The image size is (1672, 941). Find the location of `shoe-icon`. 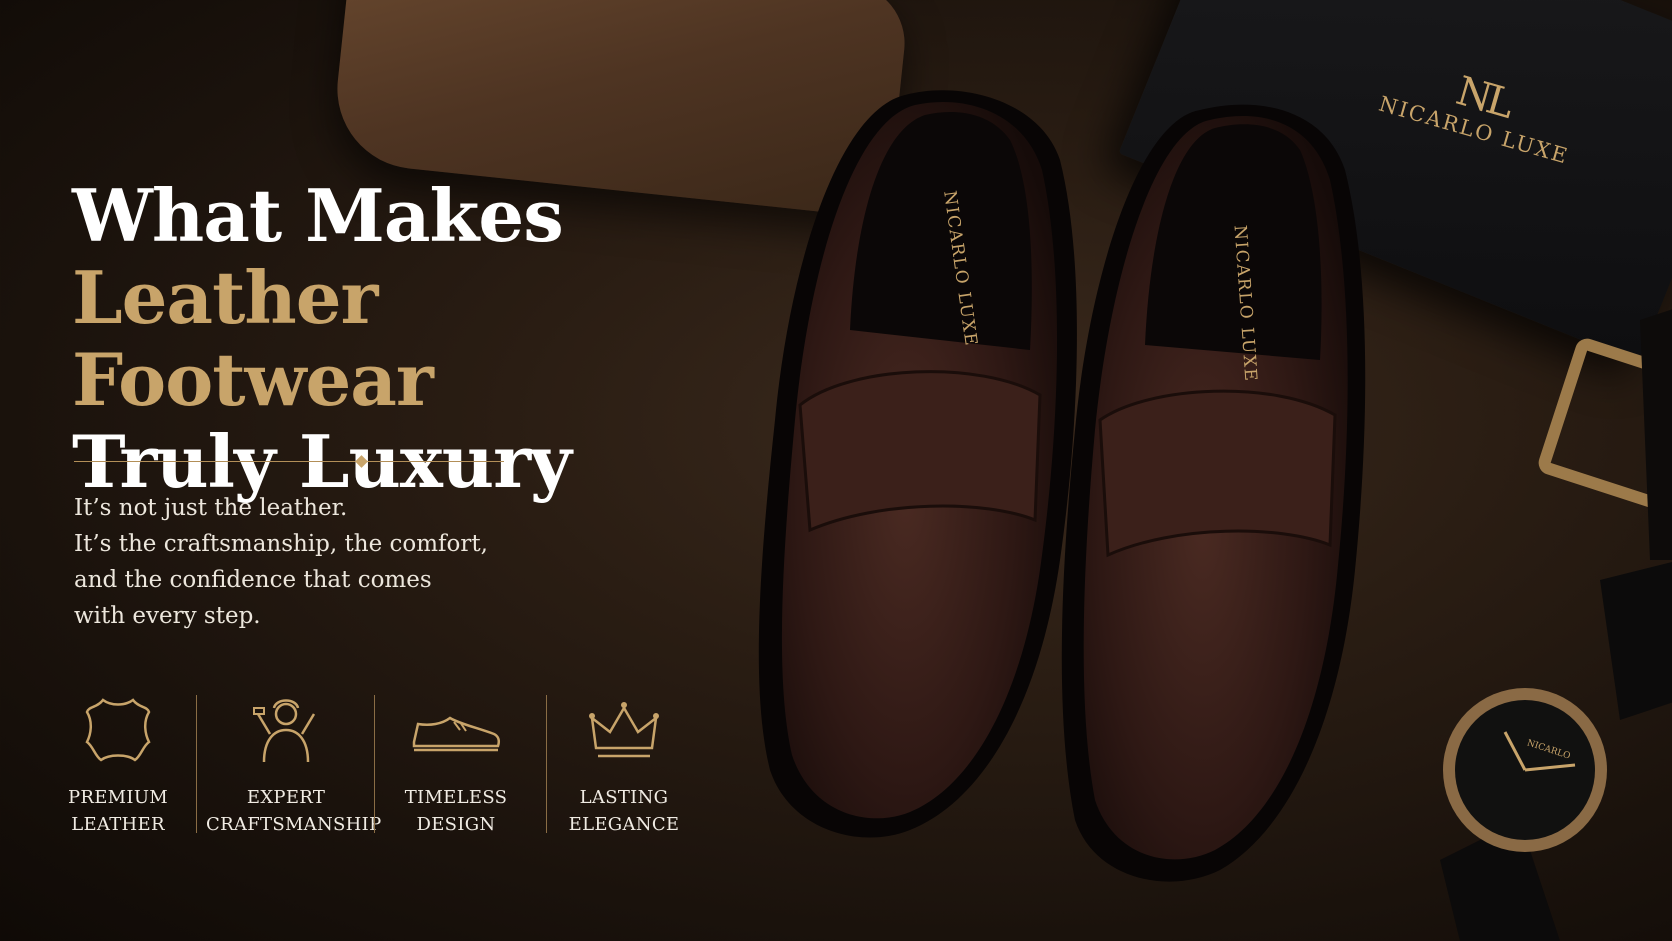

shoe-icon is located at coordinates (456, 734).